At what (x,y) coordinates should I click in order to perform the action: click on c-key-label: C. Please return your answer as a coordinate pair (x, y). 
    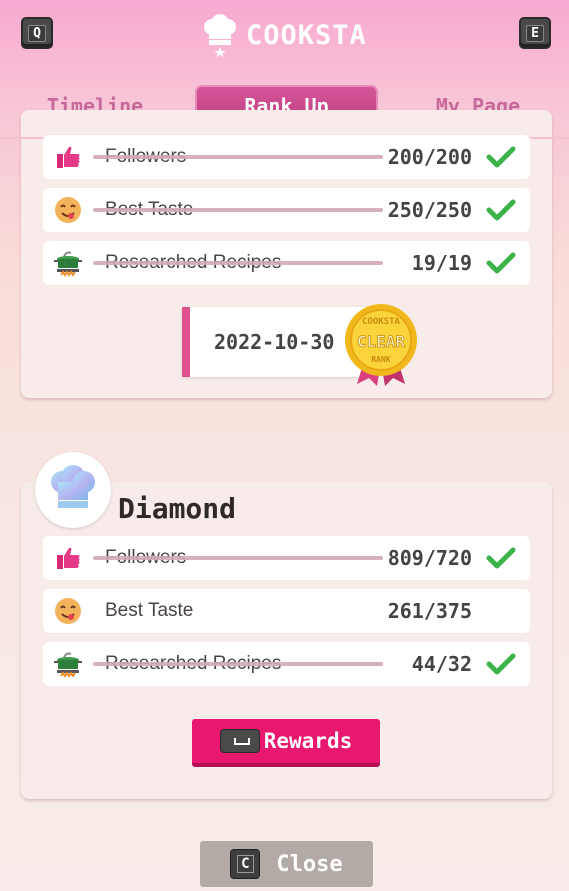
    Looking at the image, I should click on (245, 864).